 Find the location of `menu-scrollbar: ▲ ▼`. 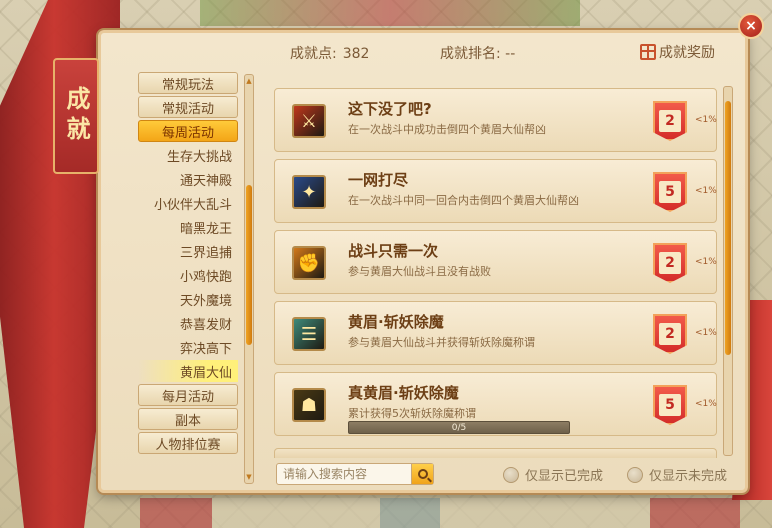

menu-scrollbar: ▲ ▼ is located at coordinates (249, 279).